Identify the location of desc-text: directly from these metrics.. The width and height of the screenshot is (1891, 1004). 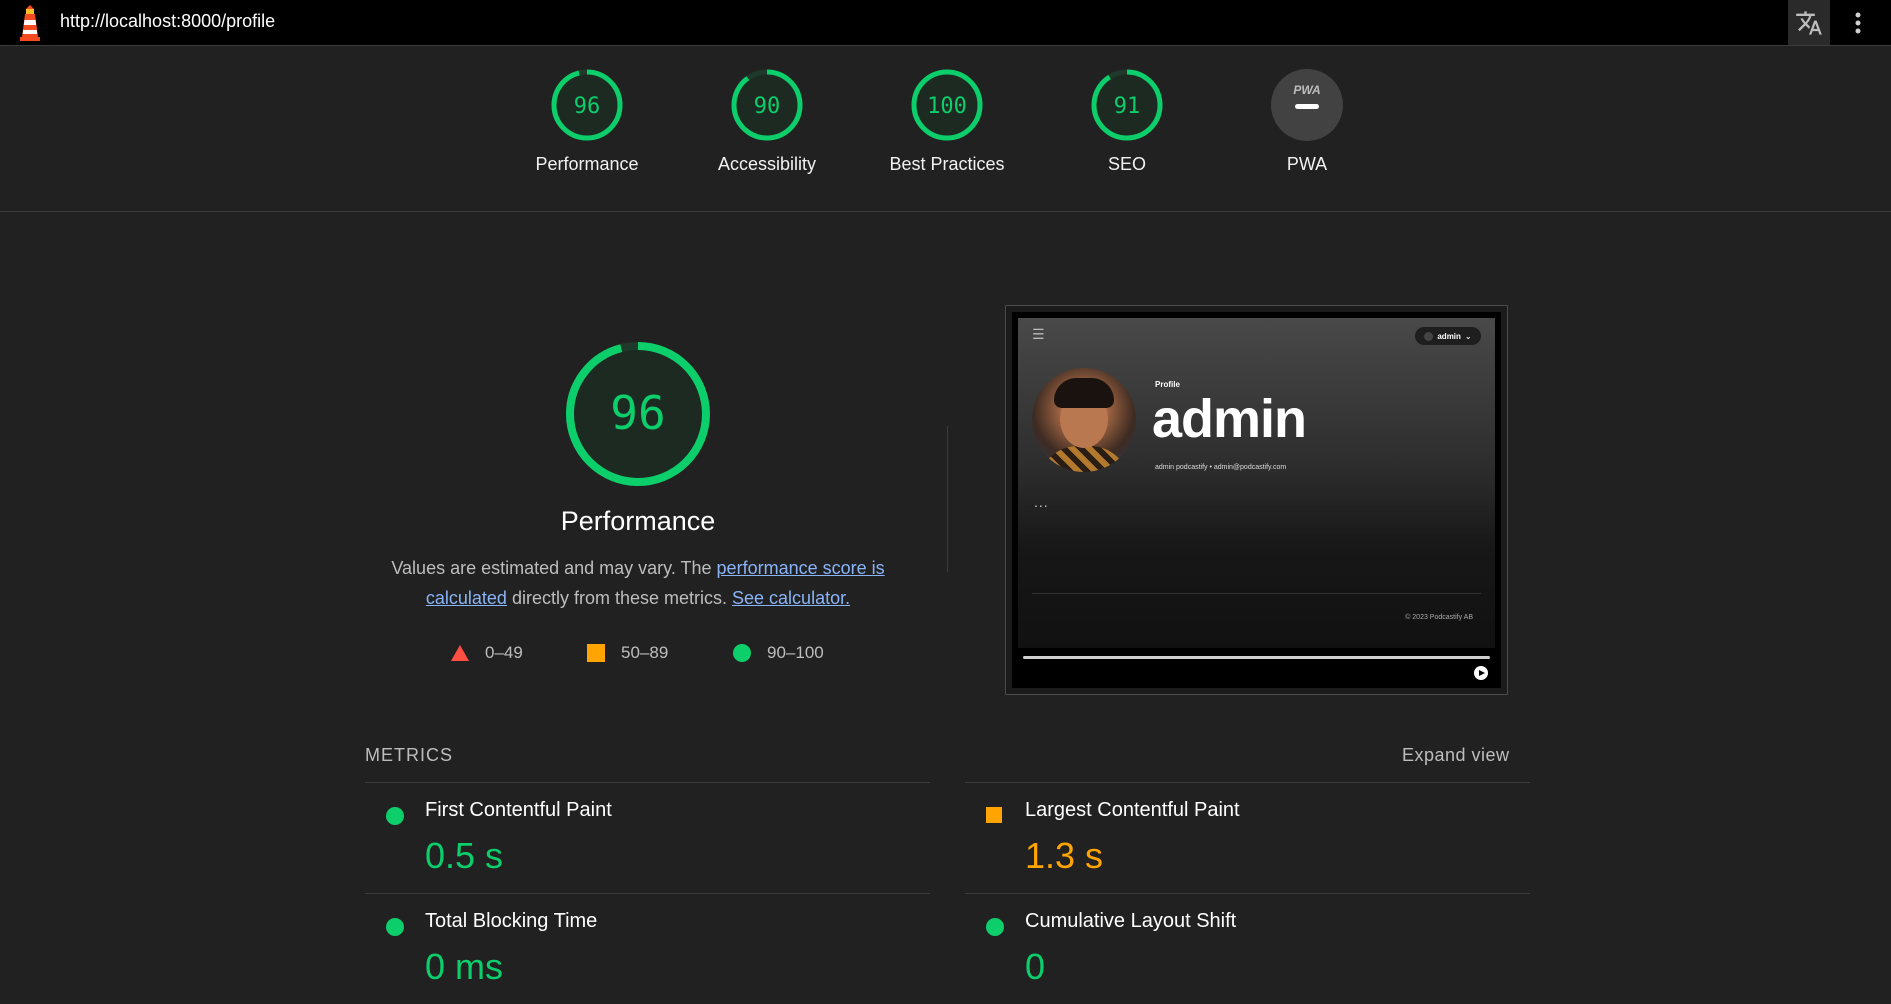
(619, 598).